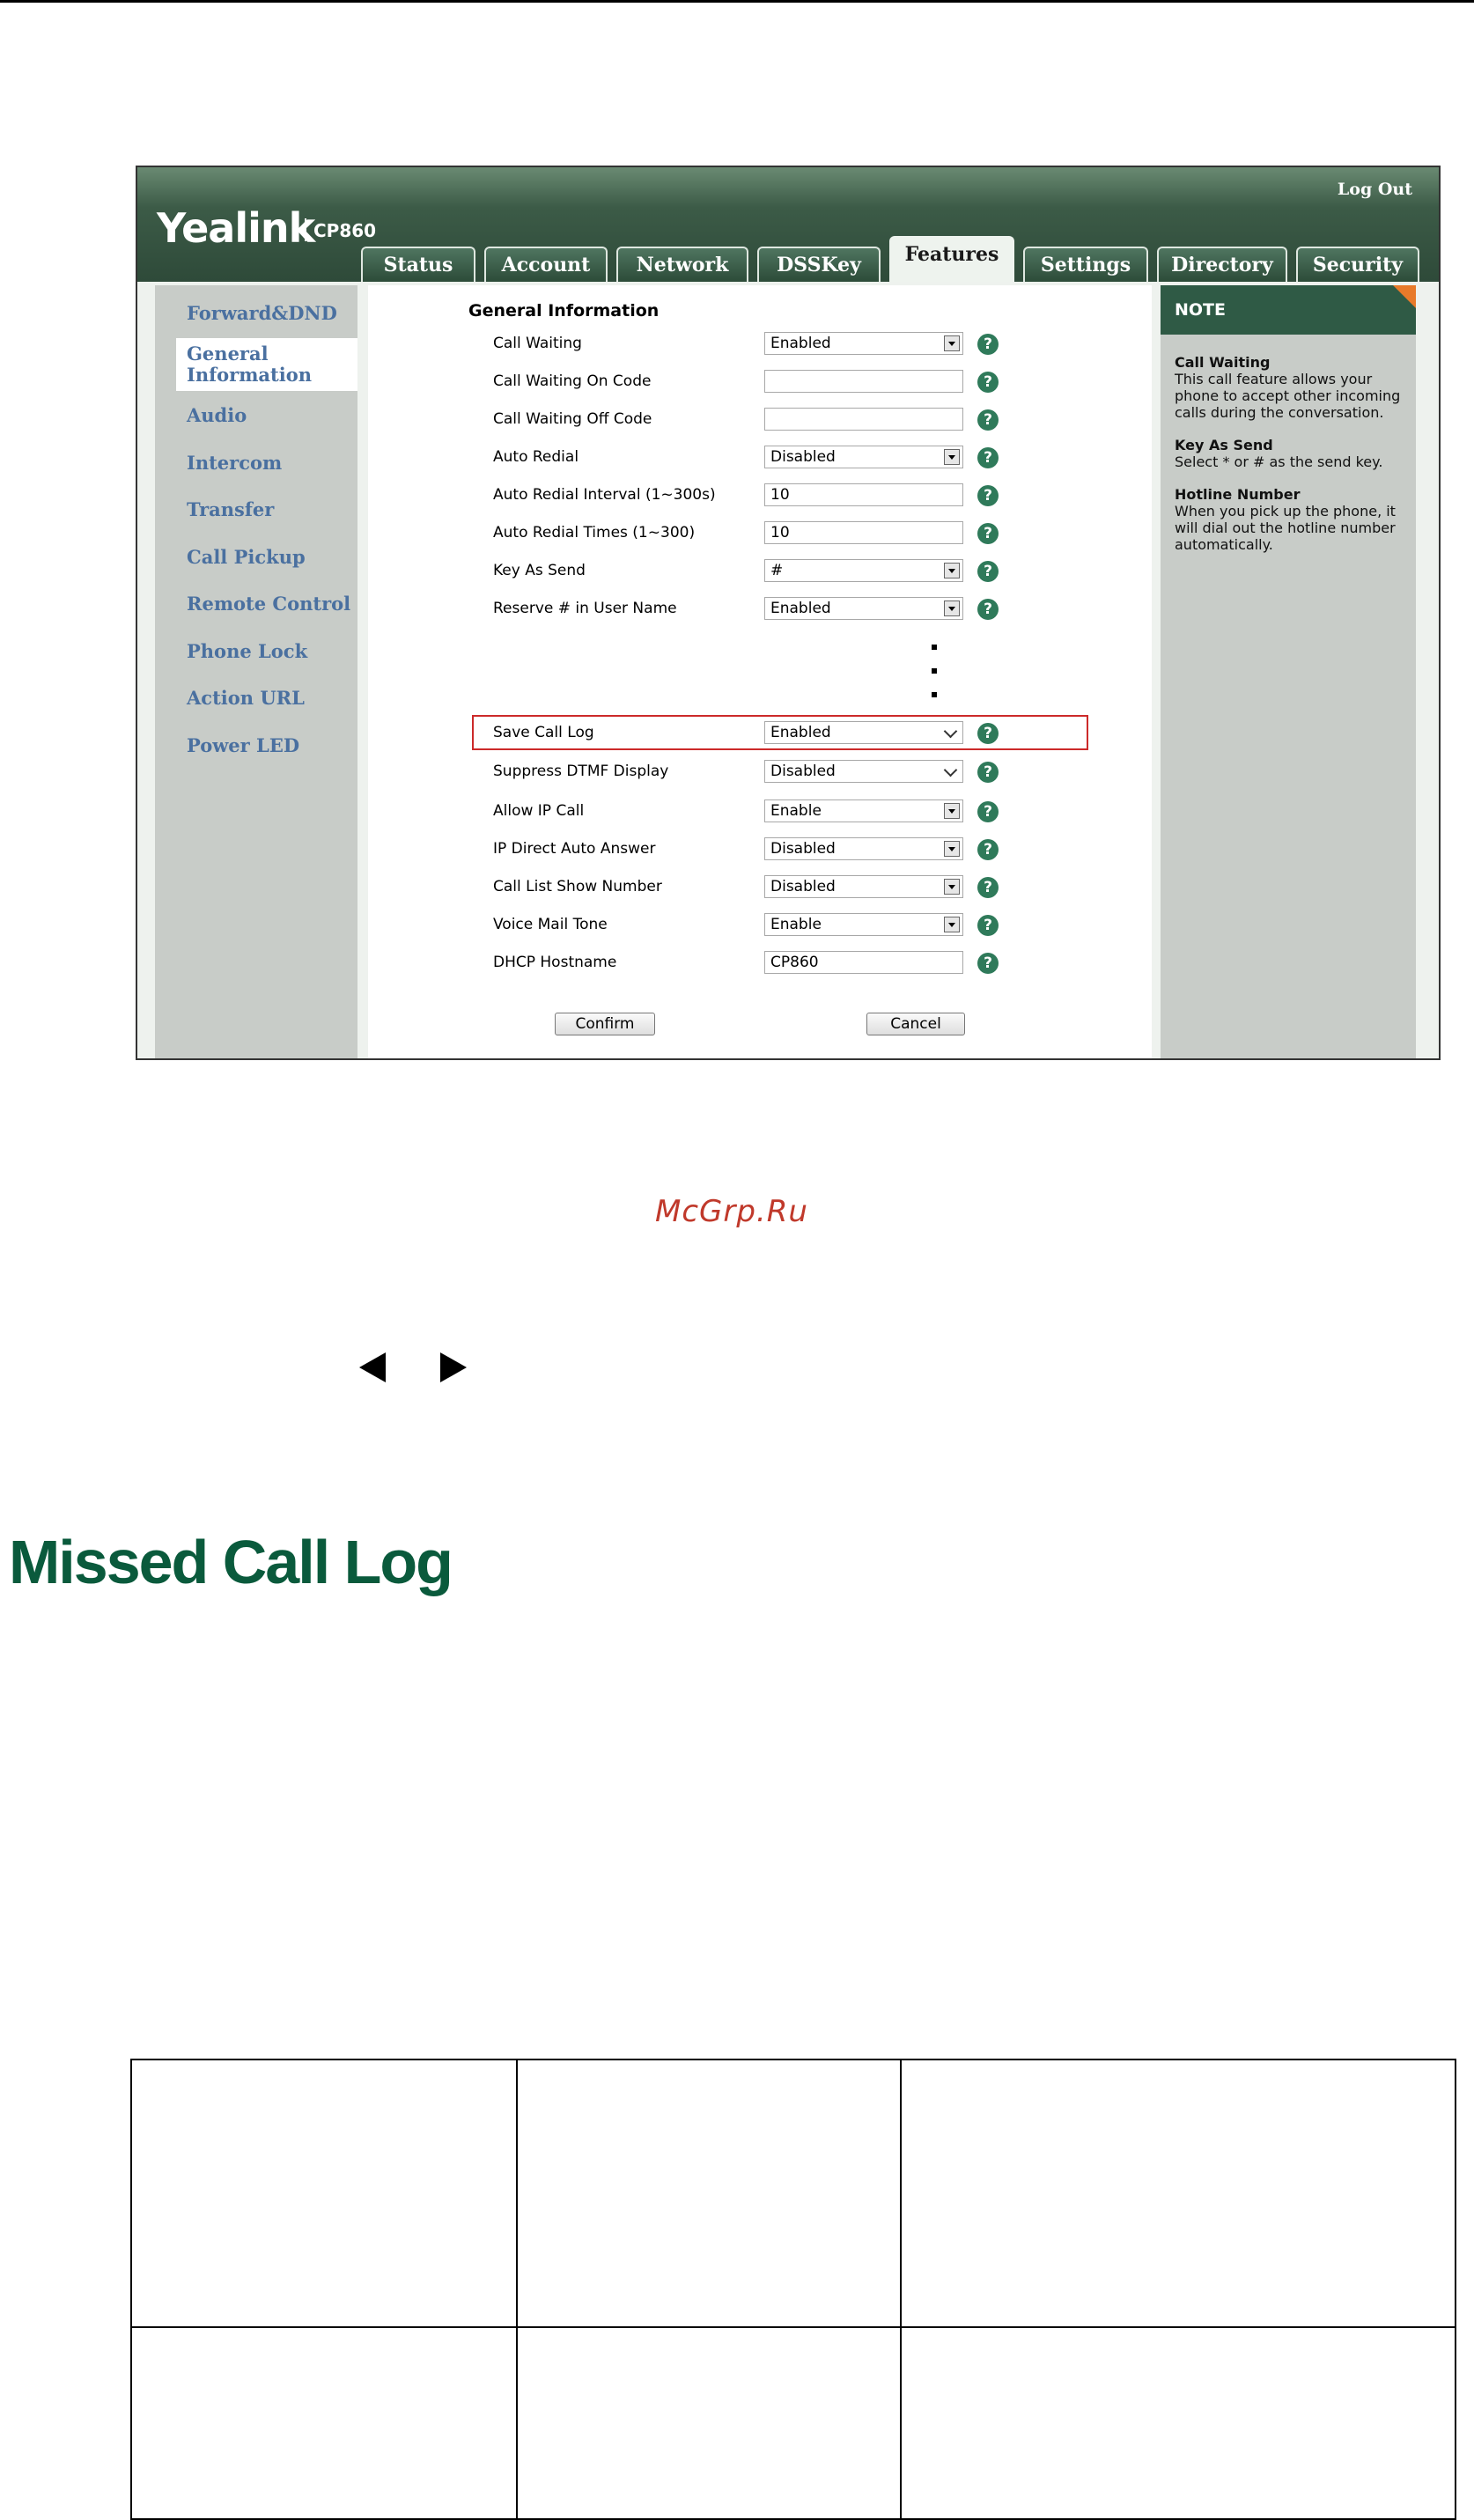  Describe the element at coordinates (539, 811) in the screenshot. I see `row-label: Allow IP Call` at that location.